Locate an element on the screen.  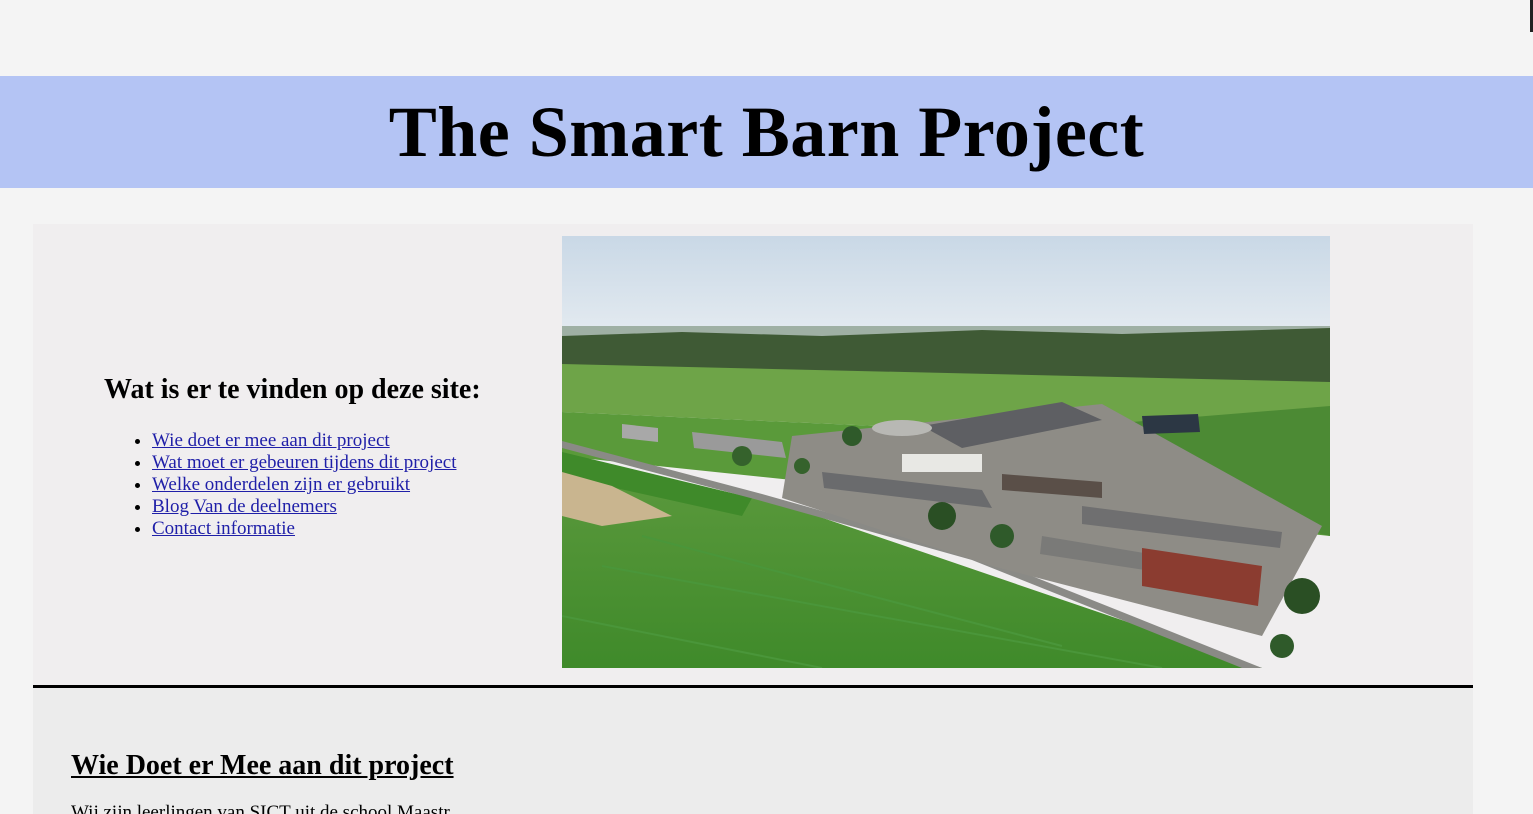
site-header: The Smart Barn Project is located at coordinates (766, 132).